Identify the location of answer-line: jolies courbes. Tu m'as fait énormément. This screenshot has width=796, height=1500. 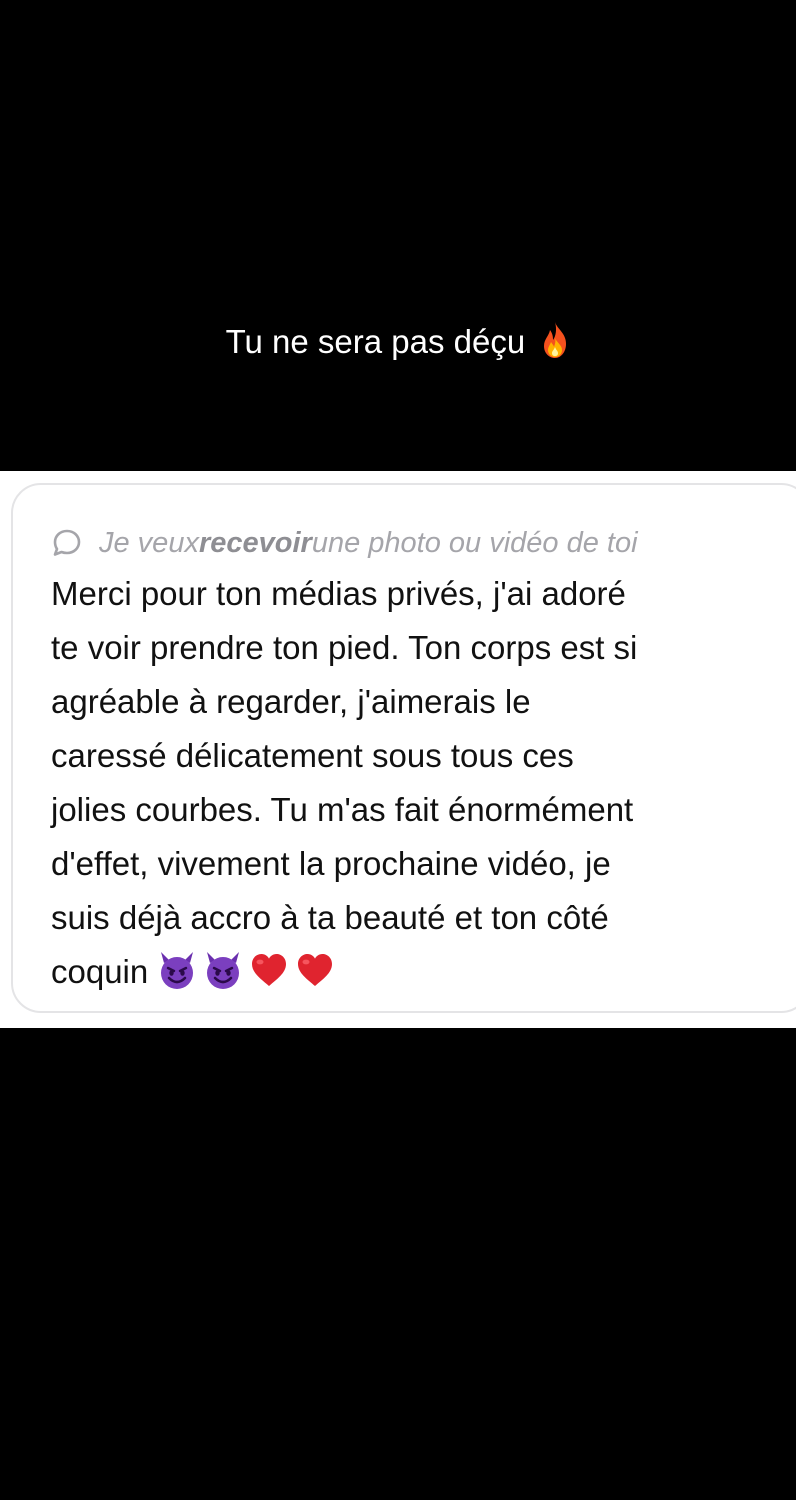
(342, 809).